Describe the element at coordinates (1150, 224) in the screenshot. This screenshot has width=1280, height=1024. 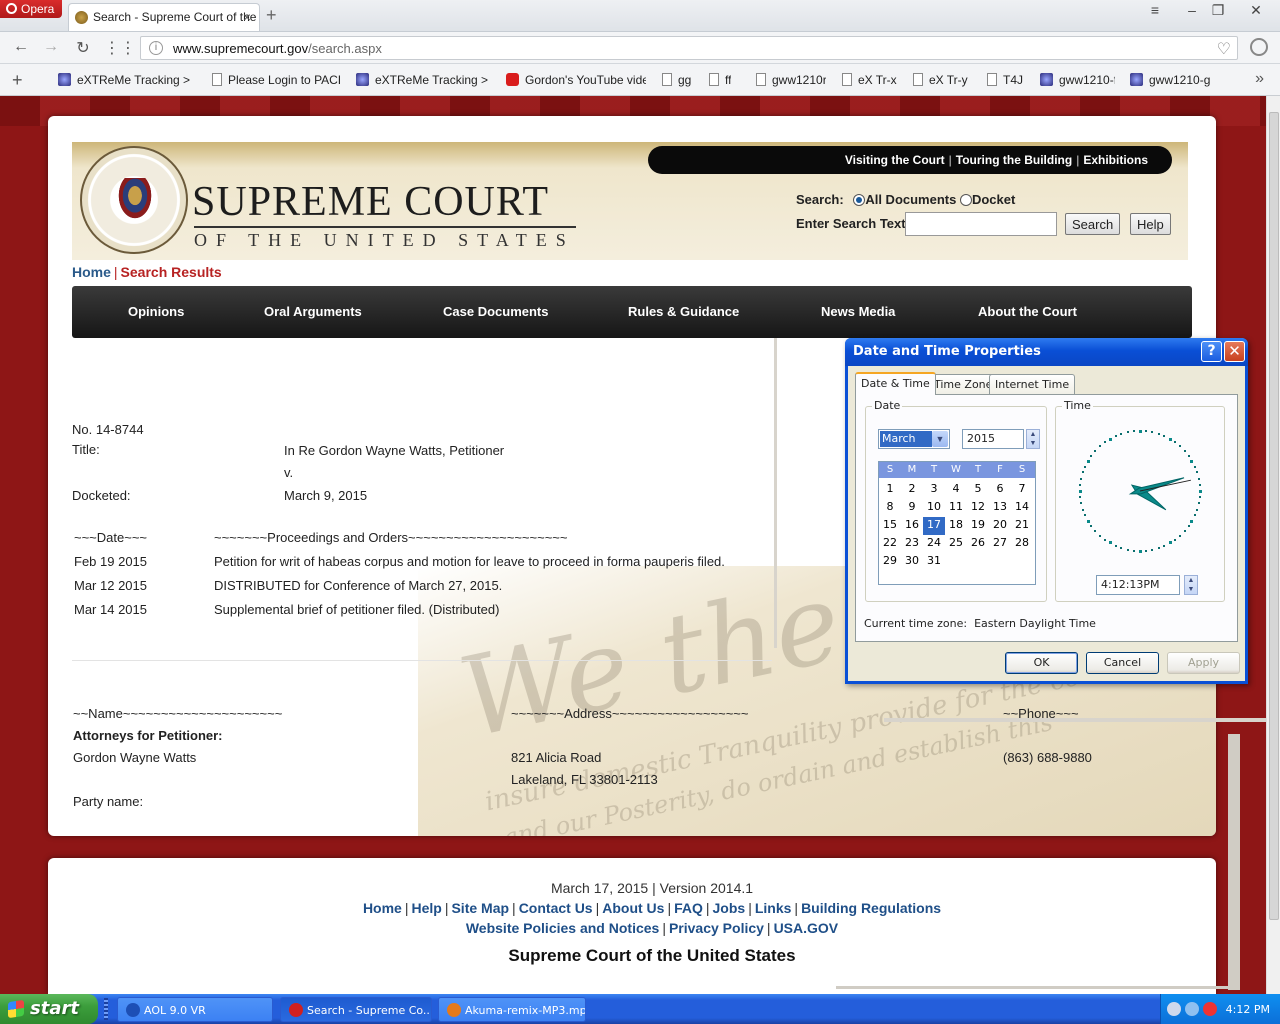
I see `help-button: Help` at that location.